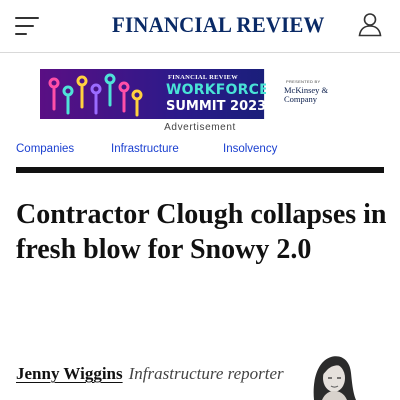  What do you see at coordinates (216, 106) in the screenshot?
I see `ad-title-line2: SUMMIT 2023` at bounding box center [216, 106].